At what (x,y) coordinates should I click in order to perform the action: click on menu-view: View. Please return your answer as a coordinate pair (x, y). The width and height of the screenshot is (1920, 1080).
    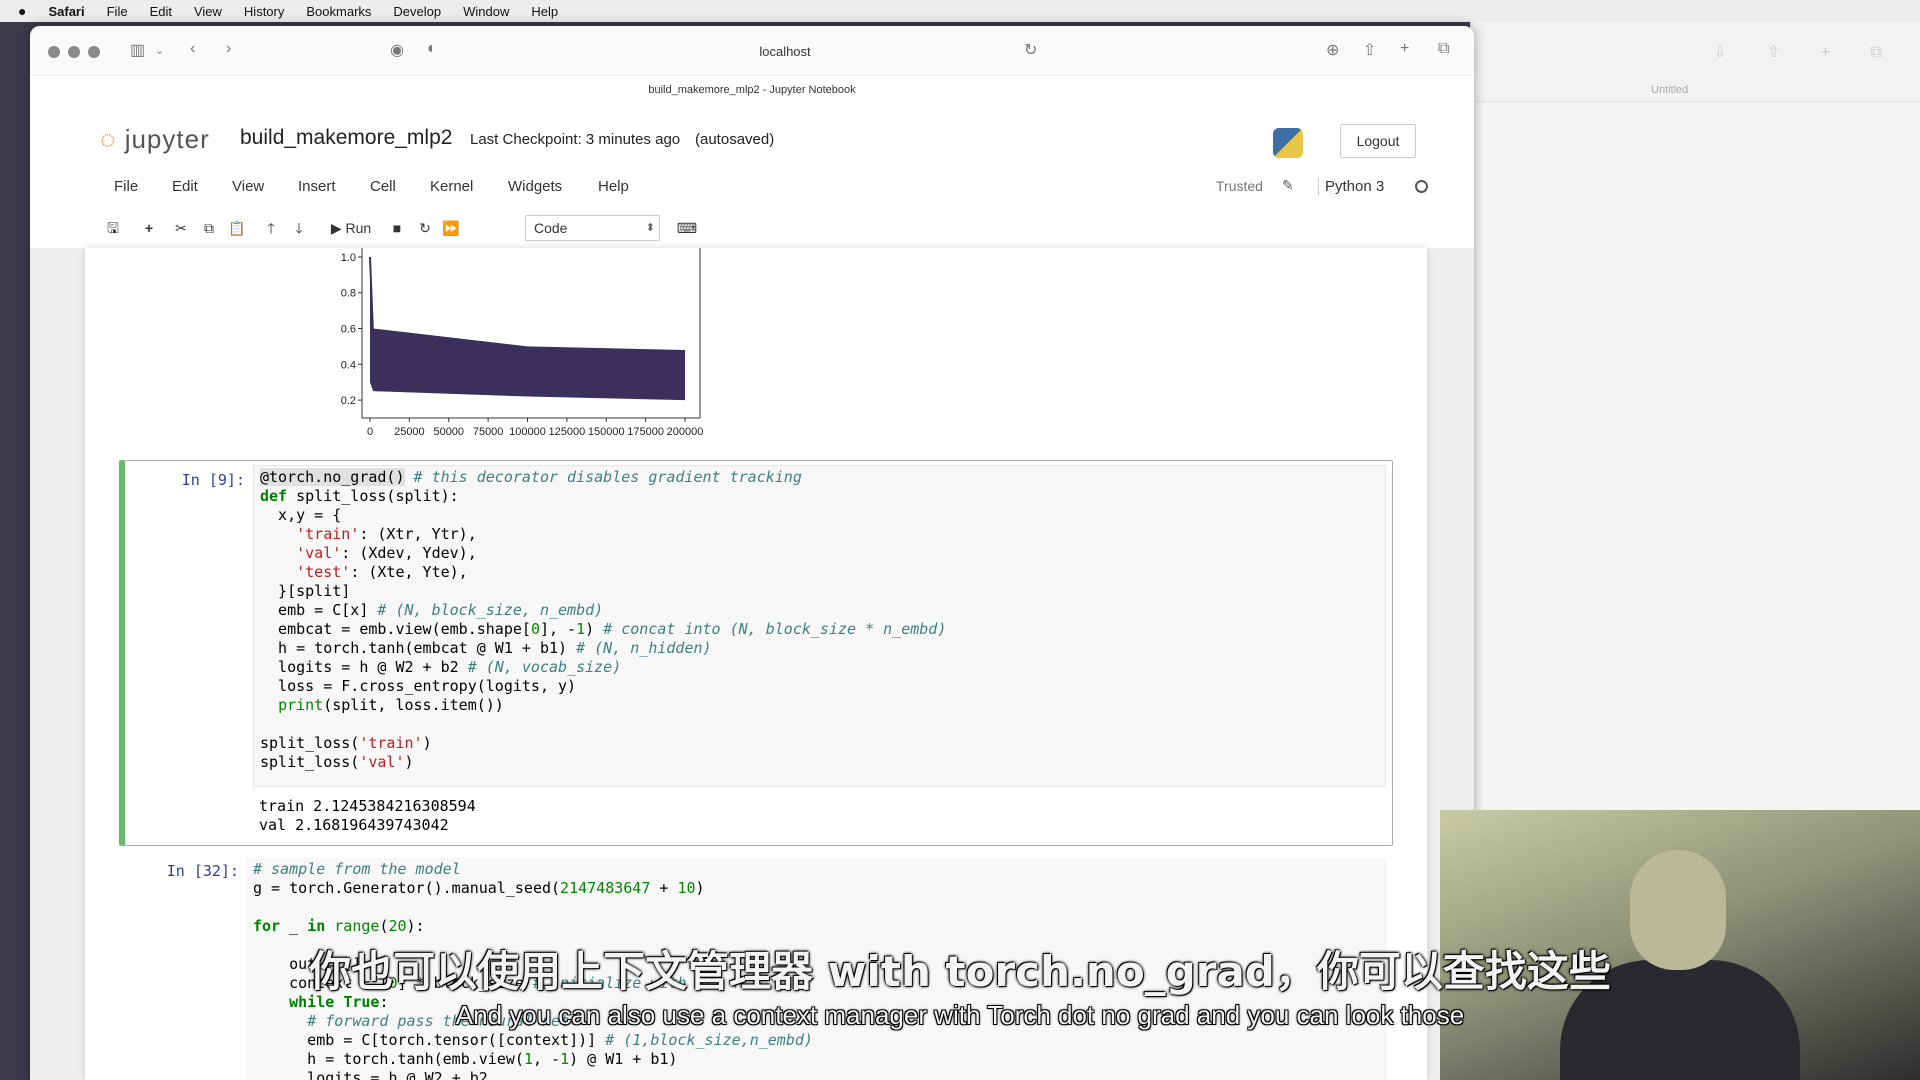
    Looking at the image, I should click on (208, 11).